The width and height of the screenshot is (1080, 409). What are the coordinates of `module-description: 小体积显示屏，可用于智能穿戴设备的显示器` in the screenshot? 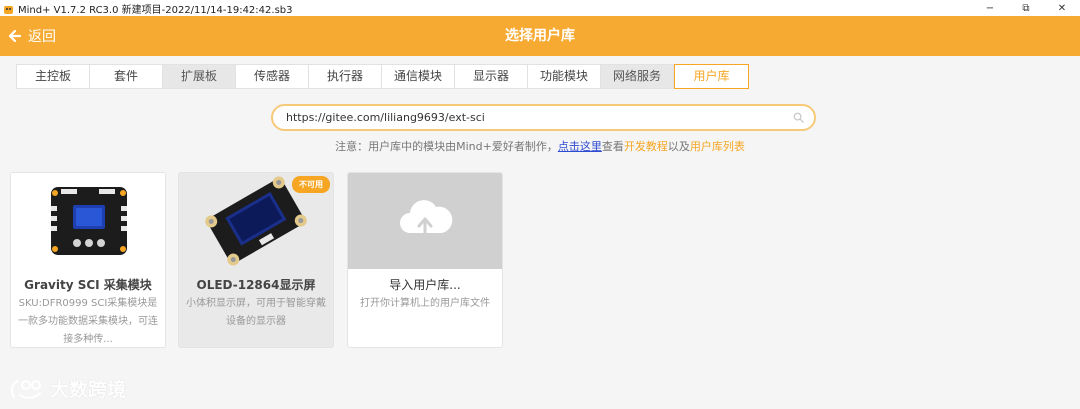 It's located at (256, 312).